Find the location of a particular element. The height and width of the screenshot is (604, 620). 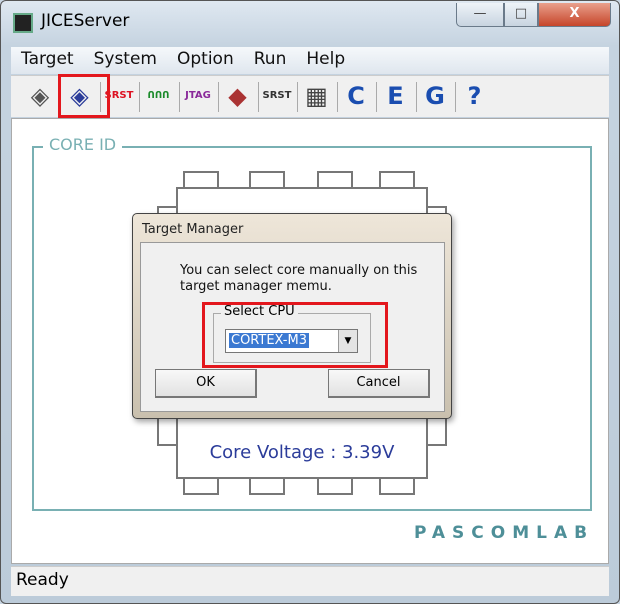

close-button: X is located at coordinates (574, 15).